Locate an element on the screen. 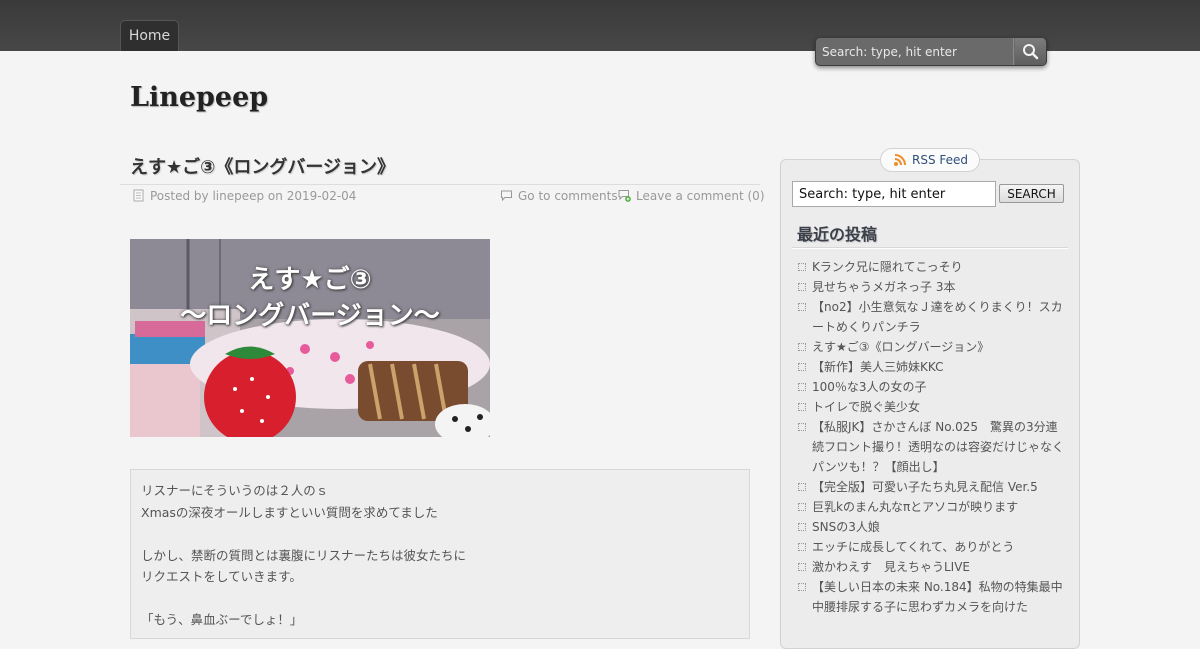 The height and width of the screenshot is (649, 1200). recent-posts-title: 最近の投稿 is located at coordinates (837, 234).